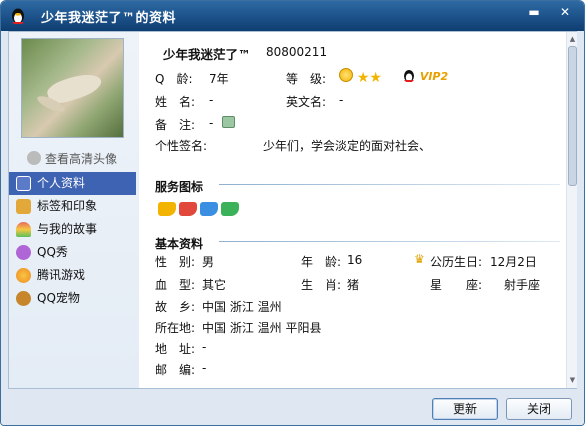 The image size is (585, 426). Describe the element at coordinates (534, 12) in the screenshot. I see `minimize-button: ▬` at that location.